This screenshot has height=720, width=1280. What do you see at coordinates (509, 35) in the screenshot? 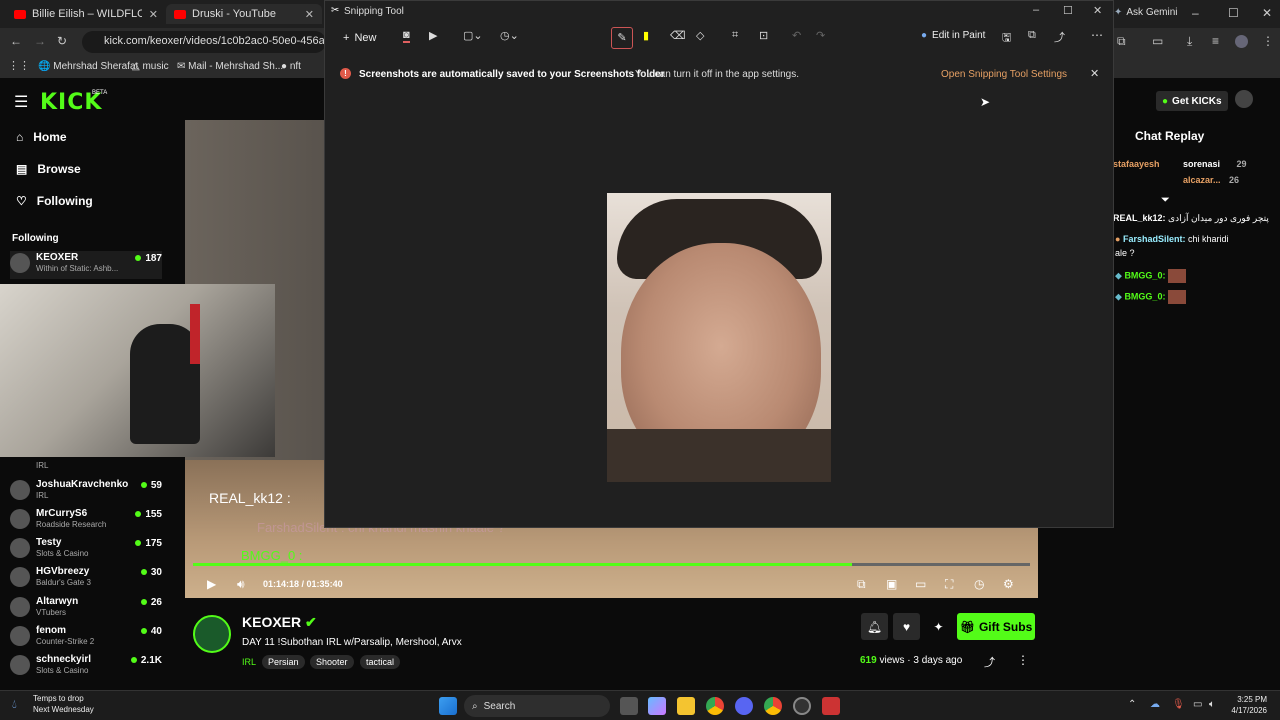
I see `delay-icon: ◷⌄` at bounding box center [509, 35].